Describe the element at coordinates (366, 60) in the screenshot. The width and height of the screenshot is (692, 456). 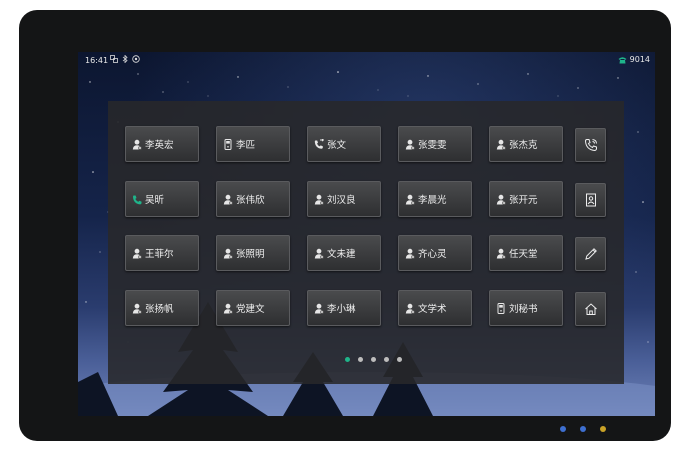
I see `status-bar: 16:41 9014` at that location.